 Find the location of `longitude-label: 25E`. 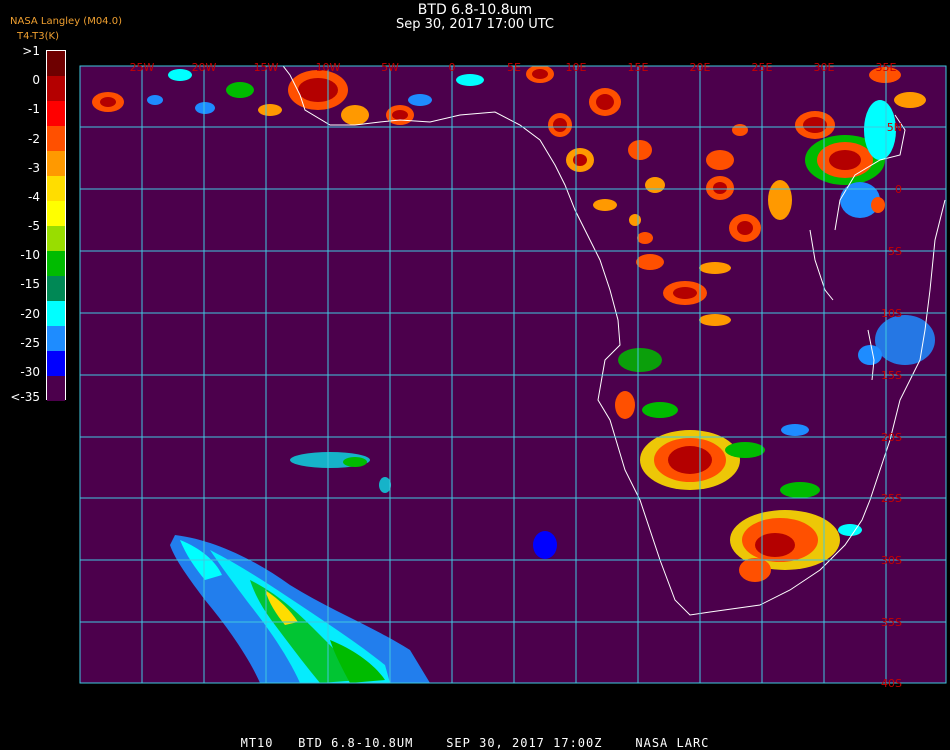

longitude-label: 25E is located at coordinates (762, 67).